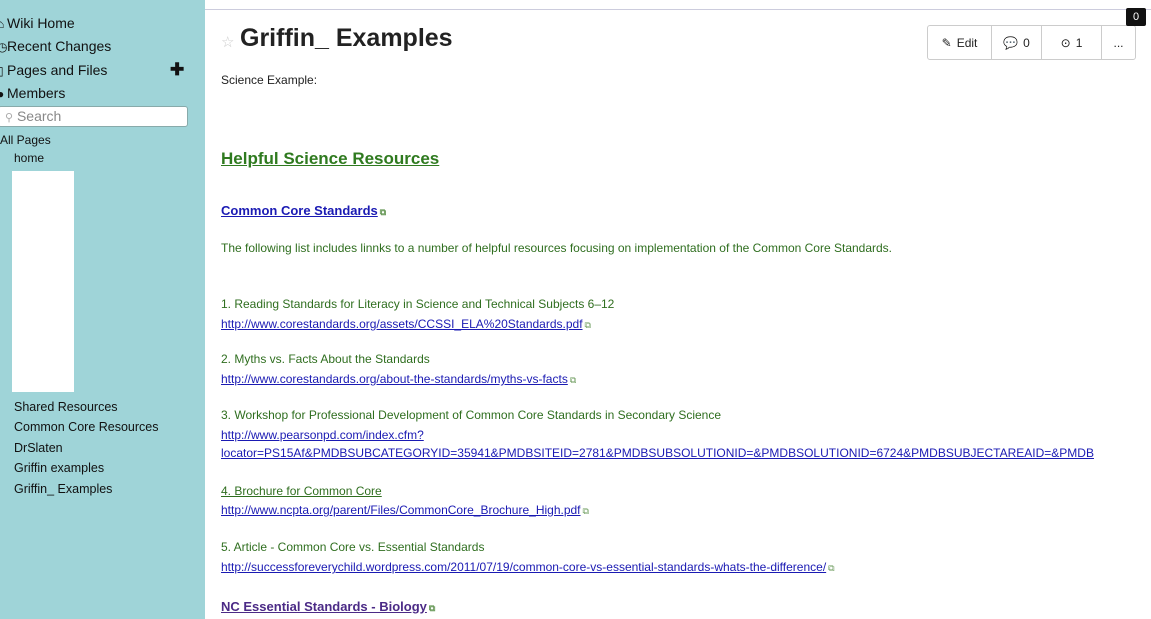 The image size is (1151, 619). I want to click on revisions-count: 1, so click(1079, 42).